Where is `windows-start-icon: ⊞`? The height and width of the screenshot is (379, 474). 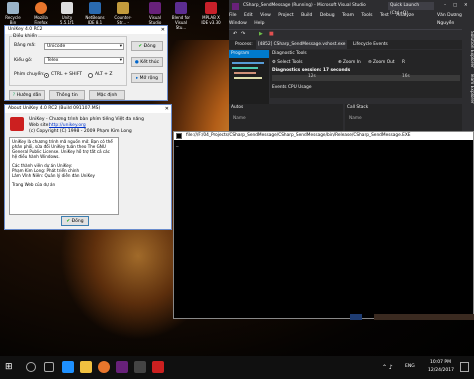
windows-start-icon: ⊞ is located at coordinates (9, 367).